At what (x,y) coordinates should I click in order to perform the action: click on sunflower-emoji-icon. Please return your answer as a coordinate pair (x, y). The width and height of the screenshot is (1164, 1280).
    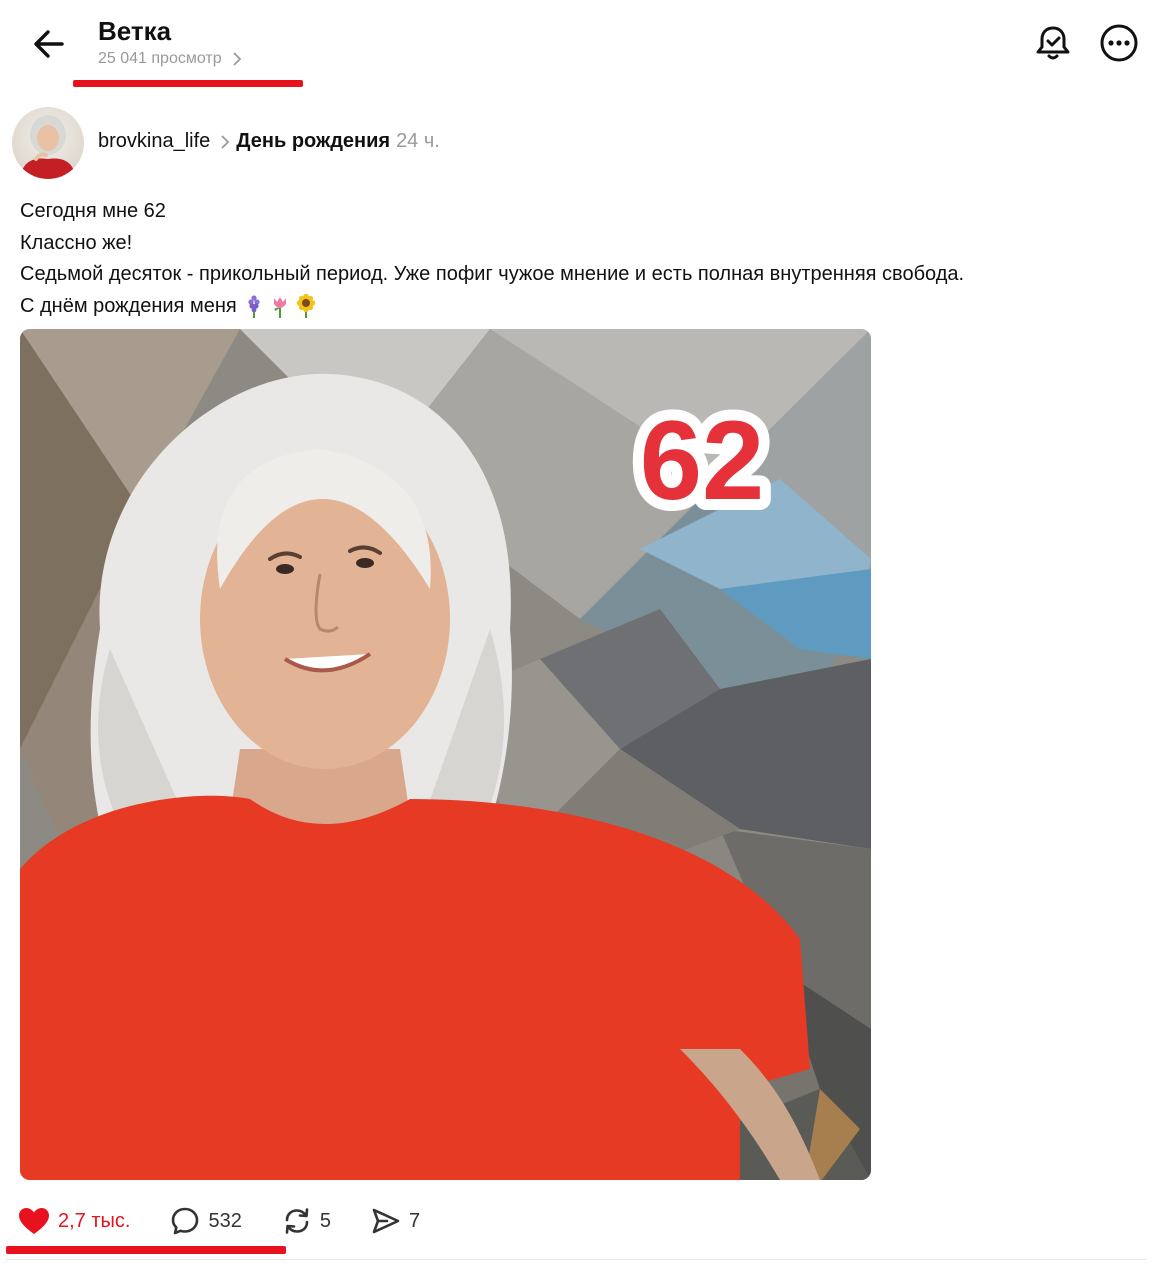
    Looking at the image, I should click on (305, 306).